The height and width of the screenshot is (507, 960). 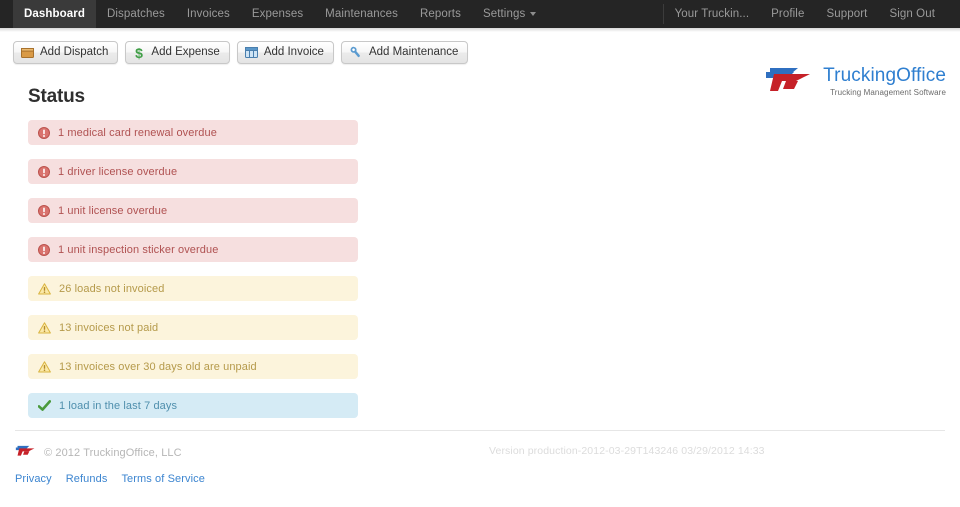 What do you see at coordinates (33, 479) in the screenshot?
I see `footer-link-privacy: Privacy` at bounding box center [33, 479].